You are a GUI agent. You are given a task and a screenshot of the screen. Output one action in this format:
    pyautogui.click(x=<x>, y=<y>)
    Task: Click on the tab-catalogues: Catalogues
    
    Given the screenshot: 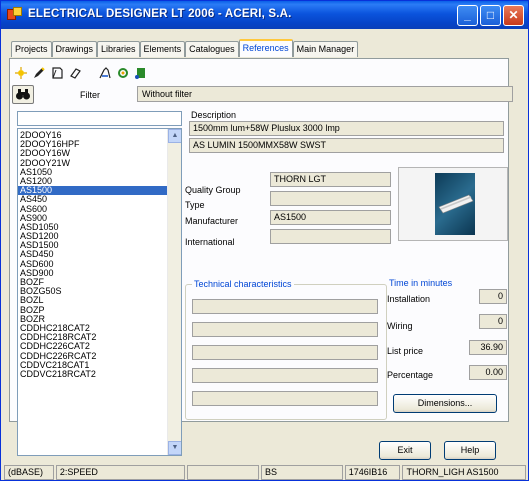 What is the action you would take?
    pyautogui.click(x=212, y=49)
    